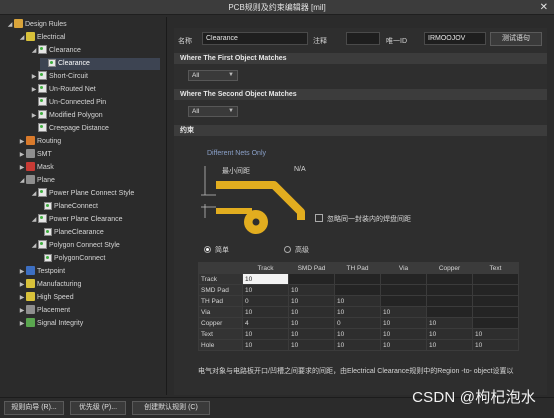 This screenshot has height=418, width=554. Describe the element at coordinates (59, 77) in the screenshot. I see `tree-item-short-circuit: ▶ Short-Circuit` at that location.